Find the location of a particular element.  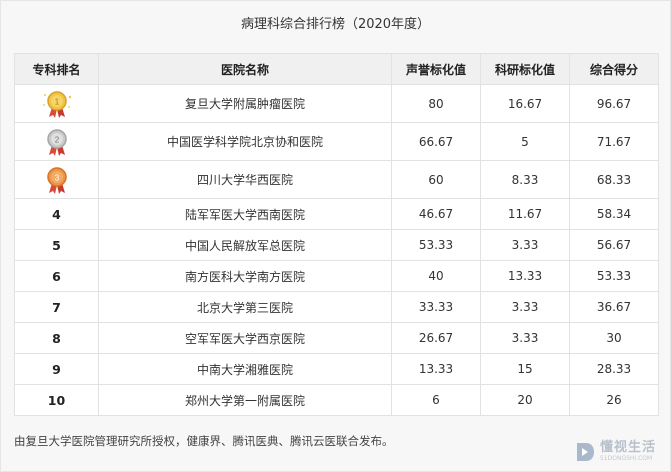

hospital-name: 复旦大学附属肿瘤医院 is located at coordinates (245, 103).